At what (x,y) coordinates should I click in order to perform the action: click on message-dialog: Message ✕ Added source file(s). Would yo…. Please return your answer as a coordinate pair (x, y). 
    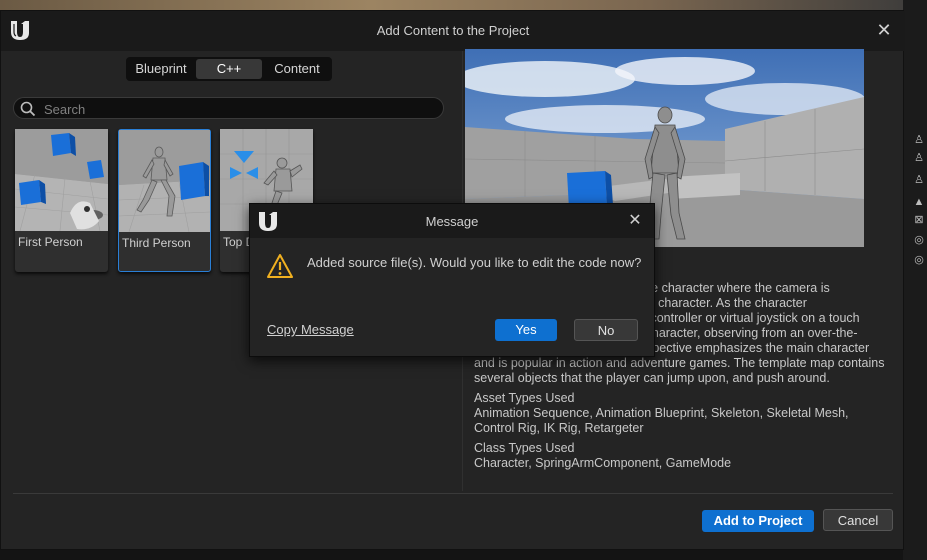
    Looking at the image, I should click on (452, 280).